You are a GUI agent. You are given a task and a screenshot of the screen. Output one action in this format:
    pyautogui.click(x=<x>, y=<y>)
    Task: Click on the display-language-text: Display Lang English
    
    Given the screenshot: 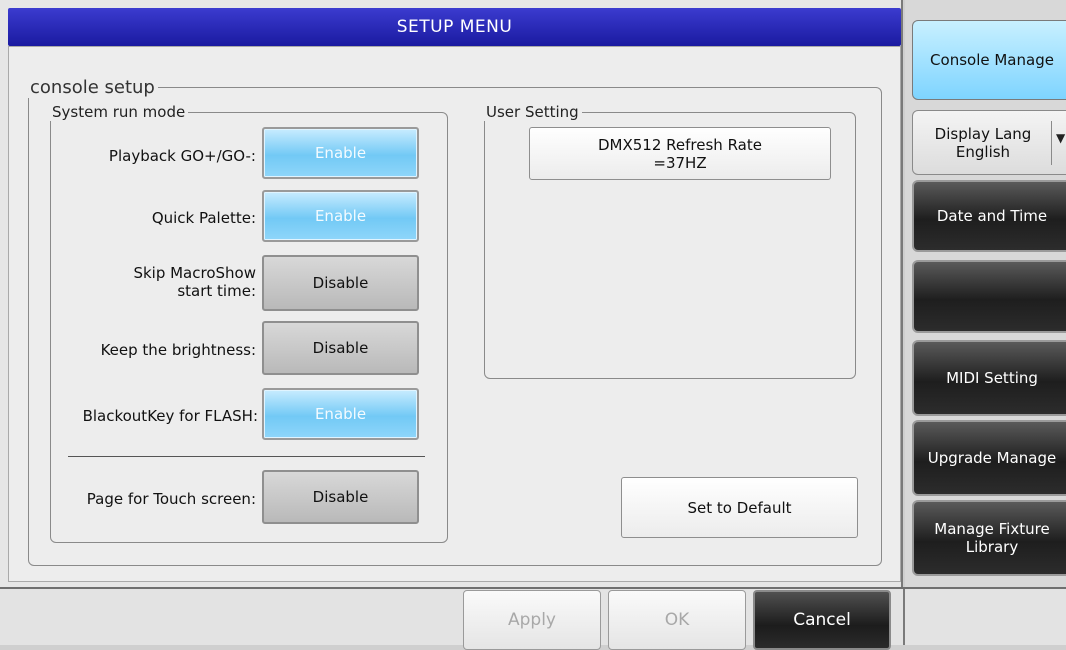 What is the action you would take?
    pyautogui.click(x=983, y=143)
    